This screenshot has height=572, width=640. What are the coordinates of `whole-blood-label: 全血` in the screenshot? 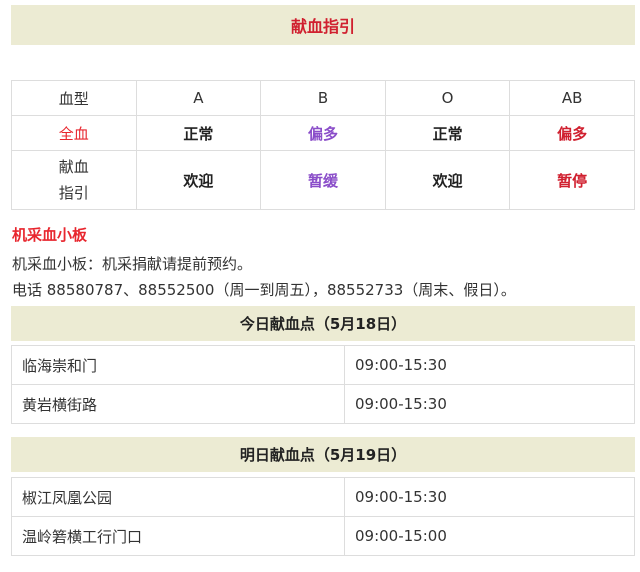 It's located at (74, 133).